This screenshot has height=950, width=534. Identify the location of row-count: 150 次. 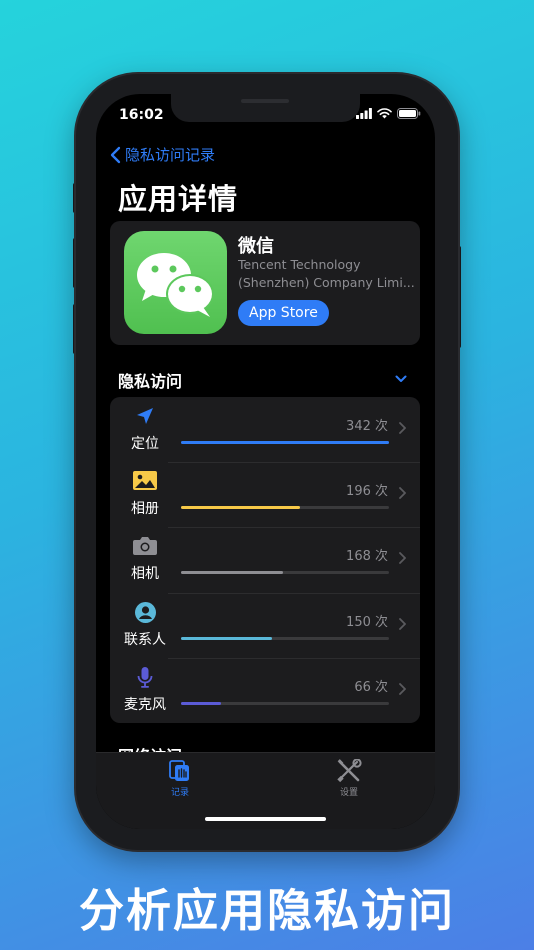
(367, 622).